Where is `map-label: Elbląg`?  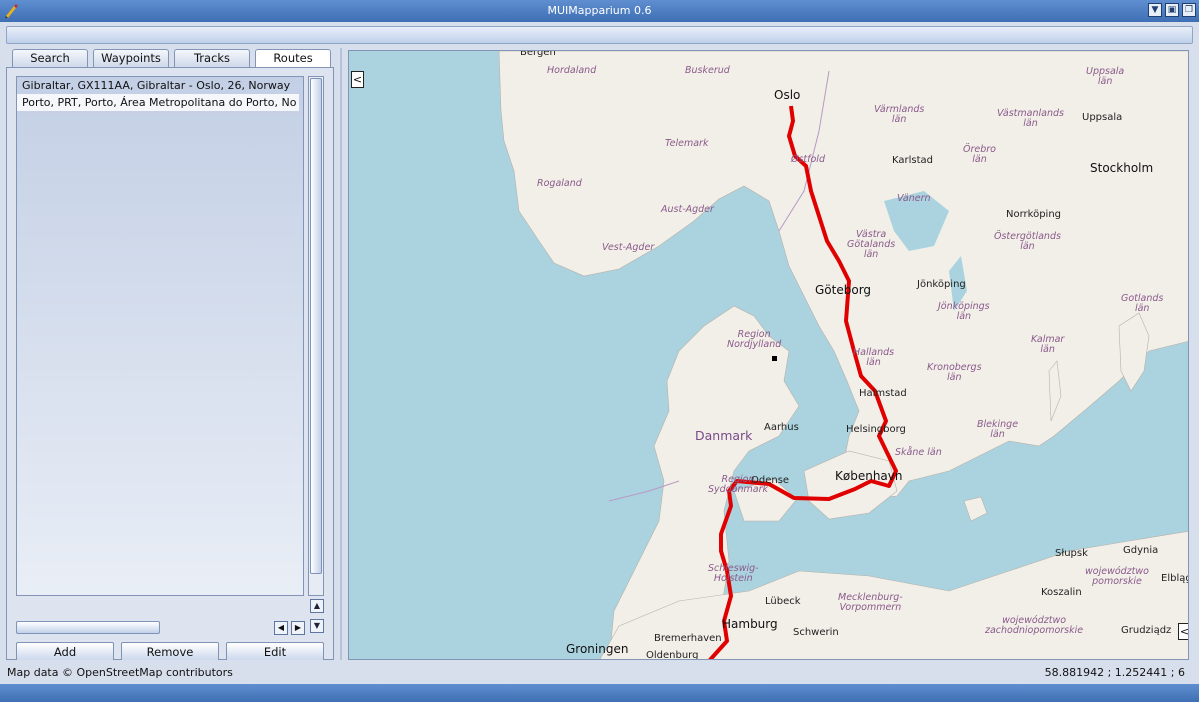 map-label: Elbląg is located at coordinates (1175, 578).